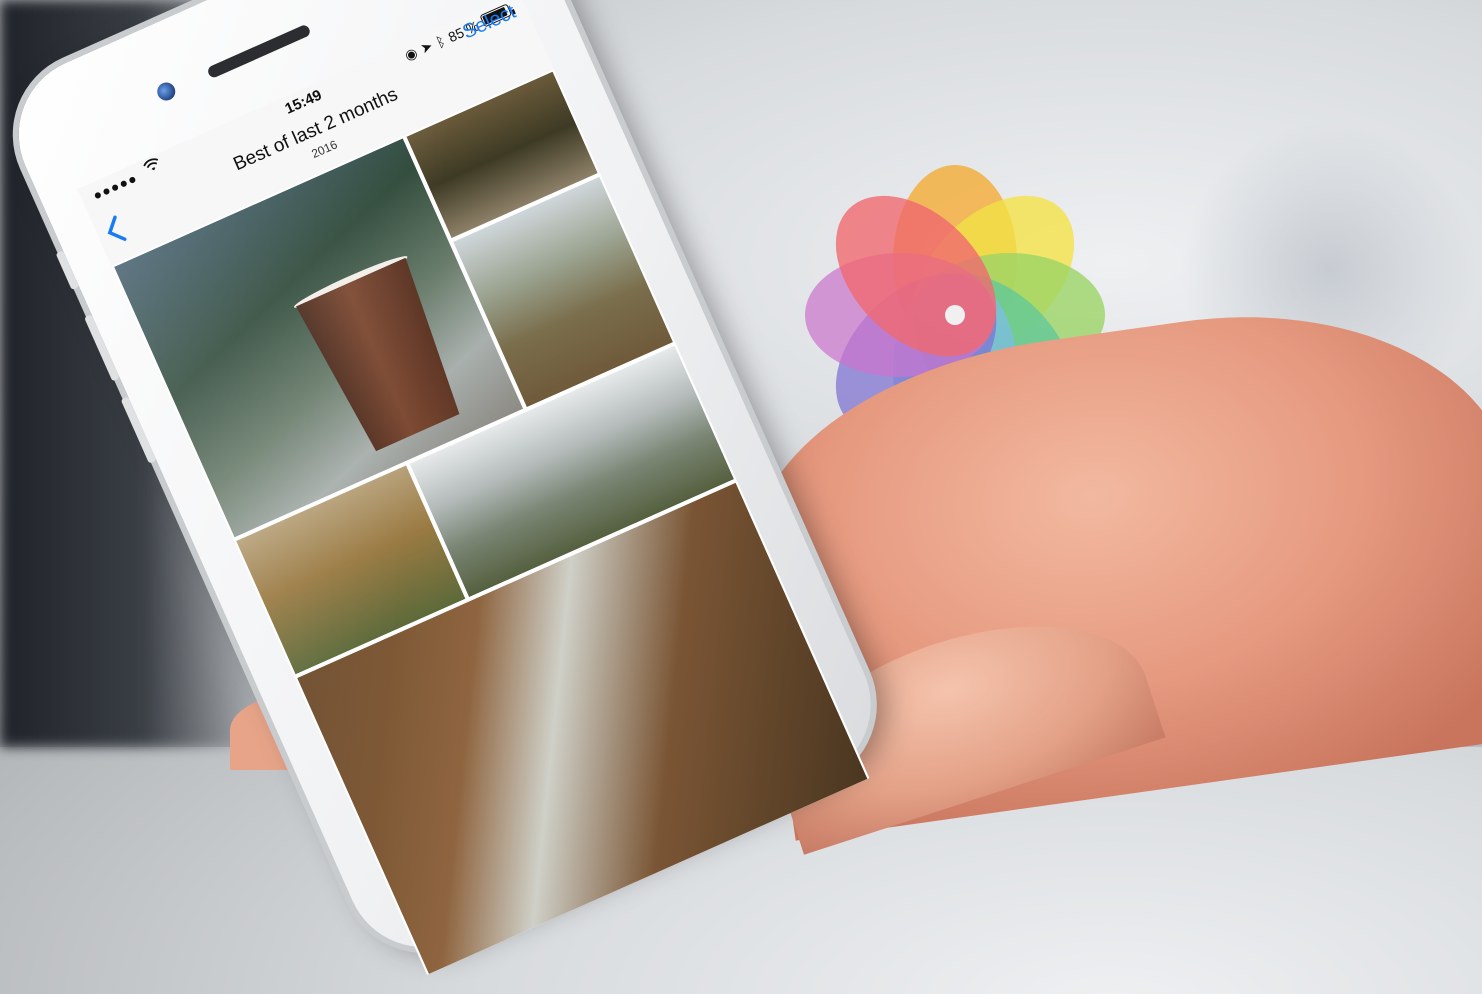 The image size is (1482, 994). What do you see at coordinates (259, 51) in the screenshot?
I see `earpiece-speaker` at bounding box center [259, 51].